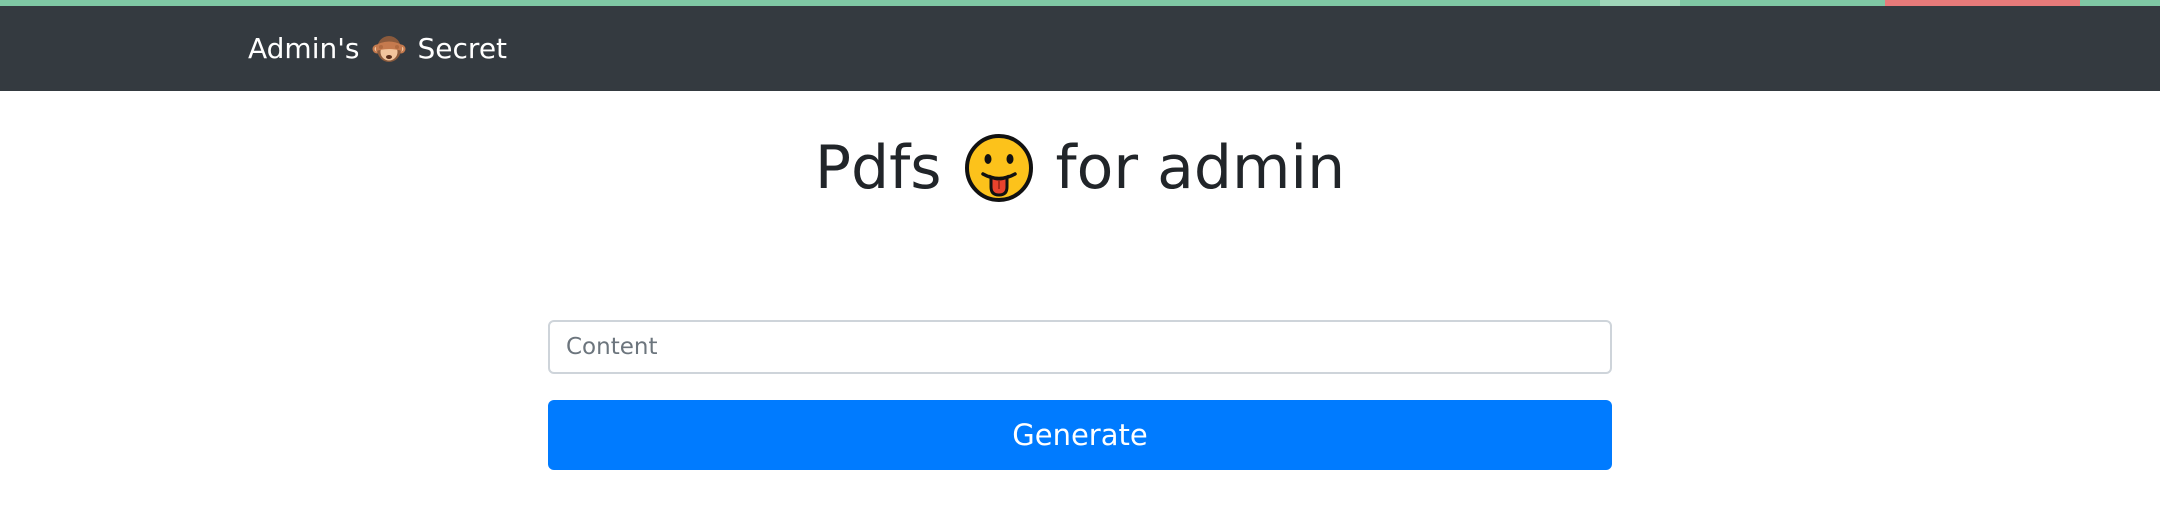  Describe the element at coordinates (1080, 347) in the screenshot. I see `content-input` at that location.